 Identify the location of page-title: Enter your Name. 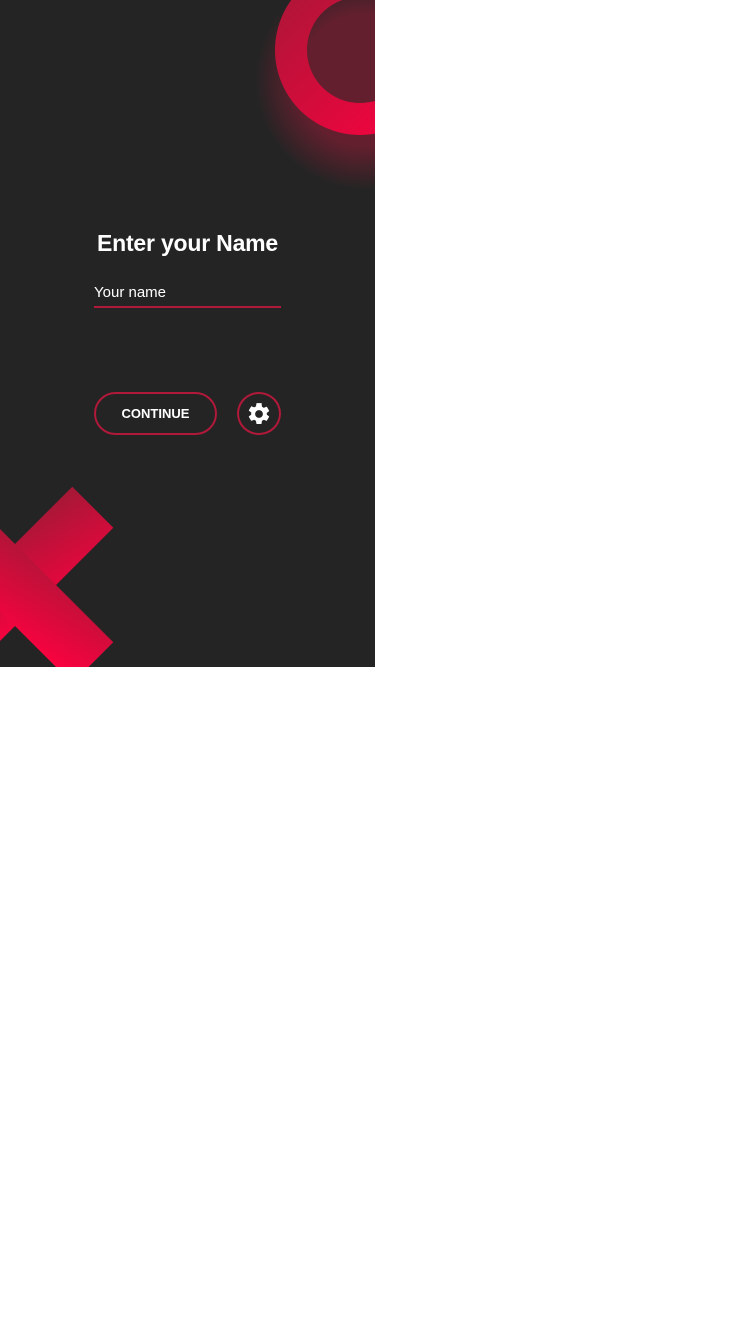
(187, 243).